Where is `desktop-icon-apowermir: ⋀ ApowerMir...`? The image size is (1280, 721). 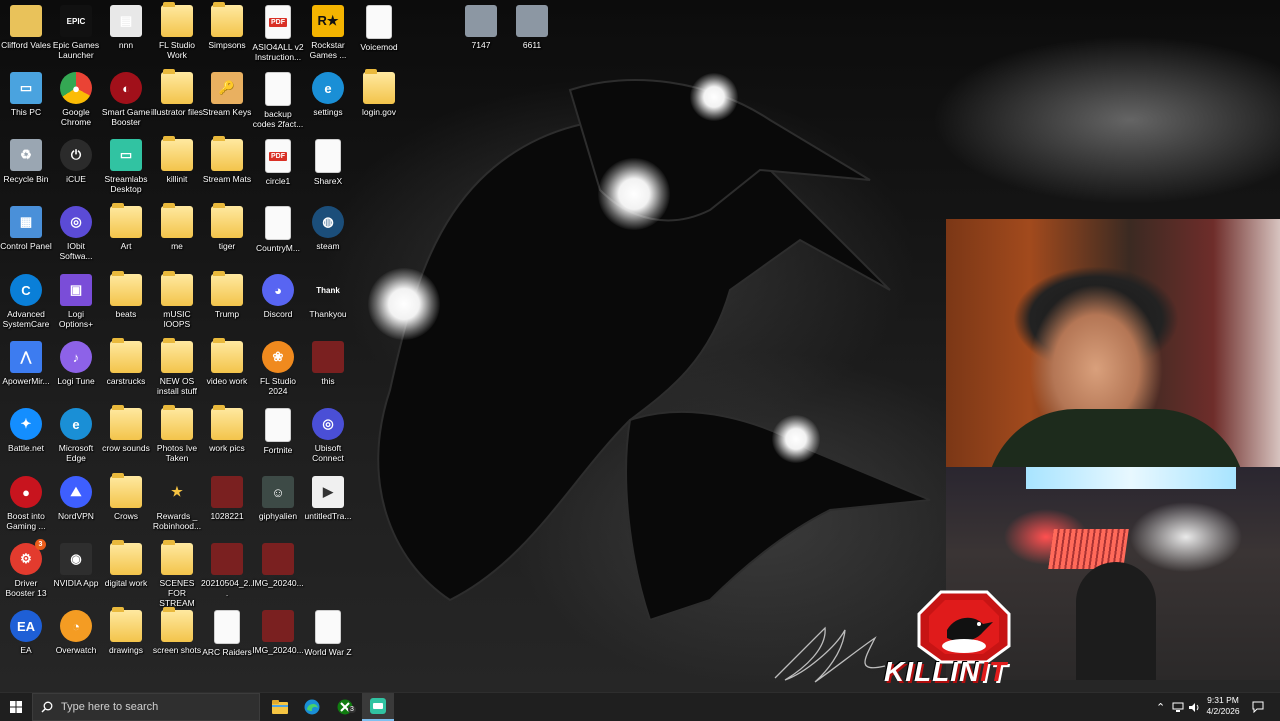 desktop-icon-apowermir: ⋀ ApowerMir... is located at coordinates (26, 363).